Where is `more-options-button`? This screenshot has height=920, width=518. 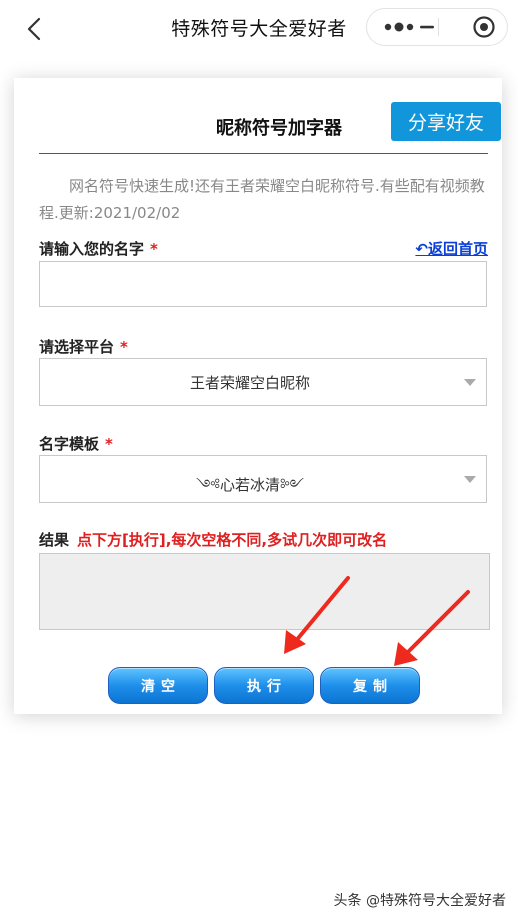 more-options-button is located at coordinates (402, 27).